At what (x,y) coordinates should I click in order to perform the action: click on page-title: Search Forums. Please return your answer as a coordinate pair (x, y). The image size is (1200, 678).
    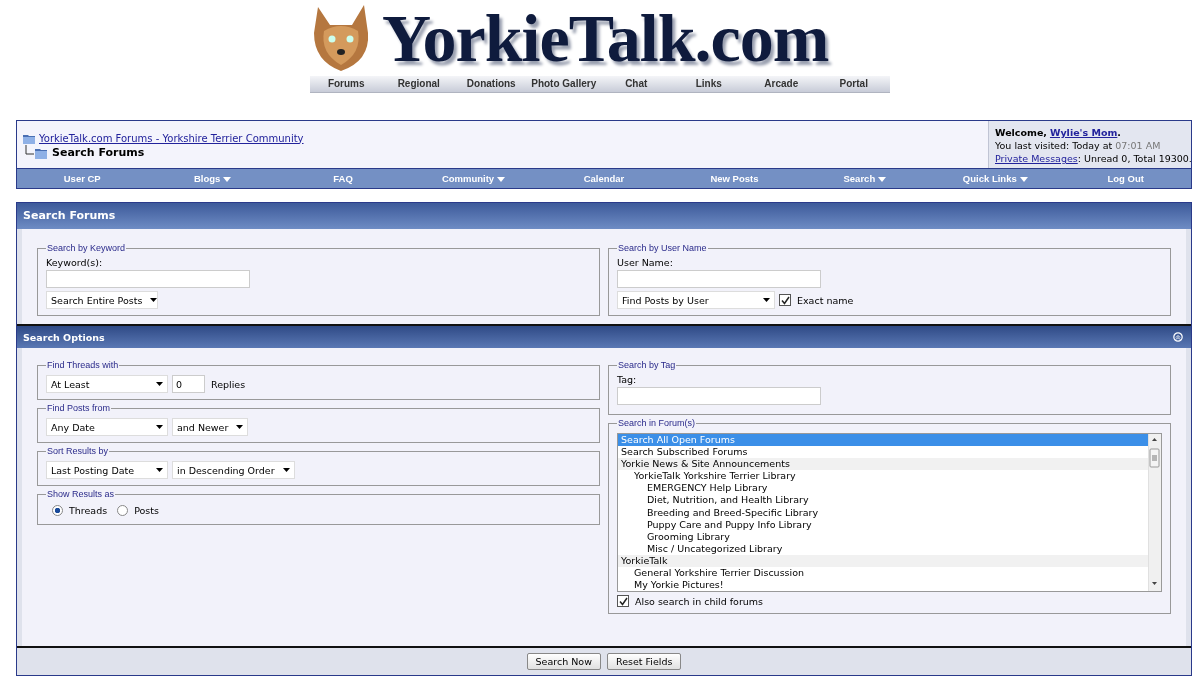
    Looking at the image, I should click on (98, 152).